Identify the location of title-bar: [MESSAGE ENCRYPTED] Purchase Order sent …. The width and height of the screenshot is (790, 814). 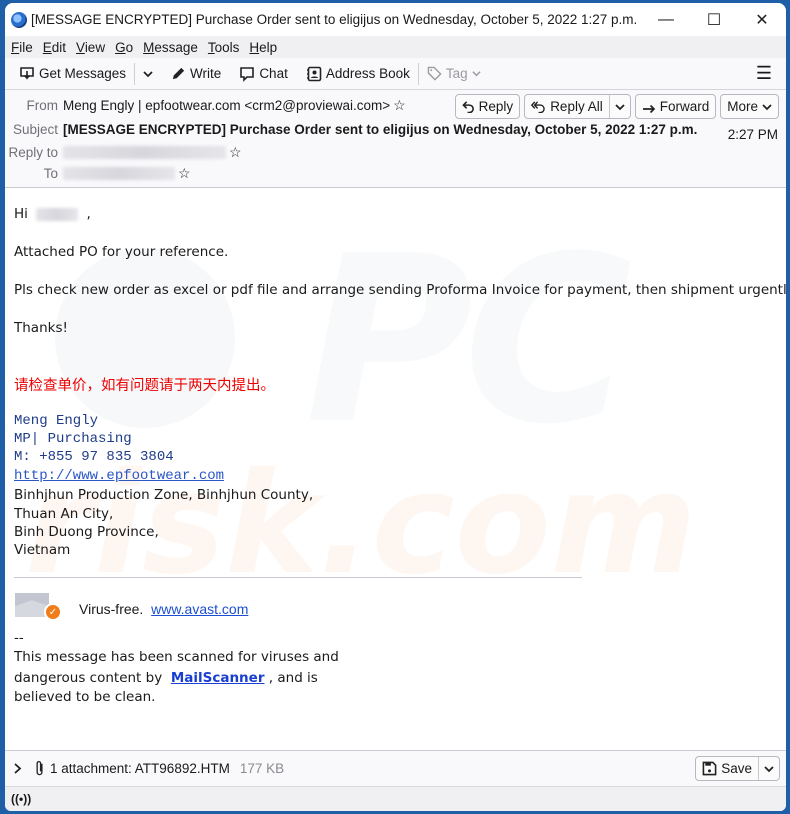
(395, 19).